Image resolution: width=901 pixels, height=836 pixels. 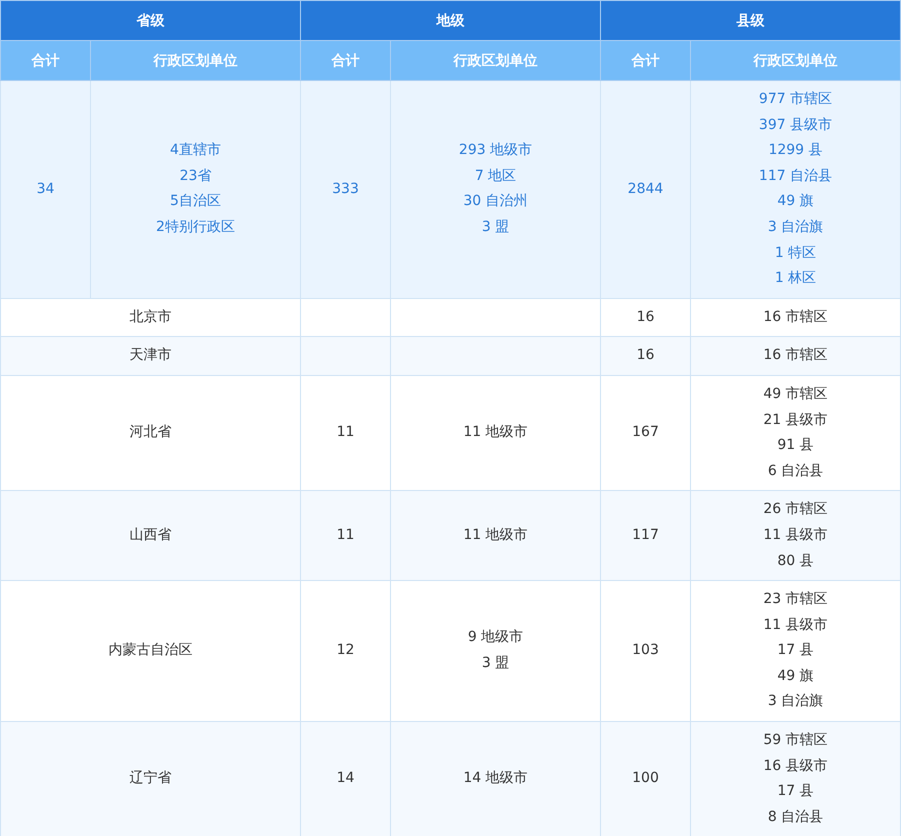 I want to click on table-cell: 山西省, so click(x=150, y=535).